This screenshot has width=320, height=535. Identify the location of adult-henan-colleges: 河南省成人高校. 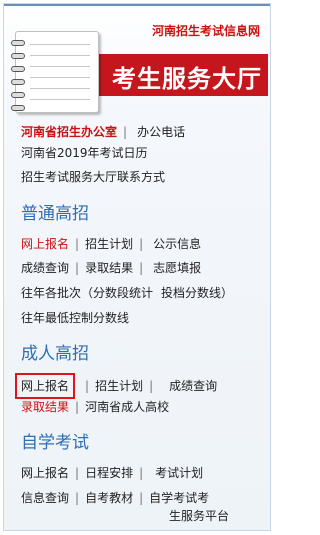
(127, 407).